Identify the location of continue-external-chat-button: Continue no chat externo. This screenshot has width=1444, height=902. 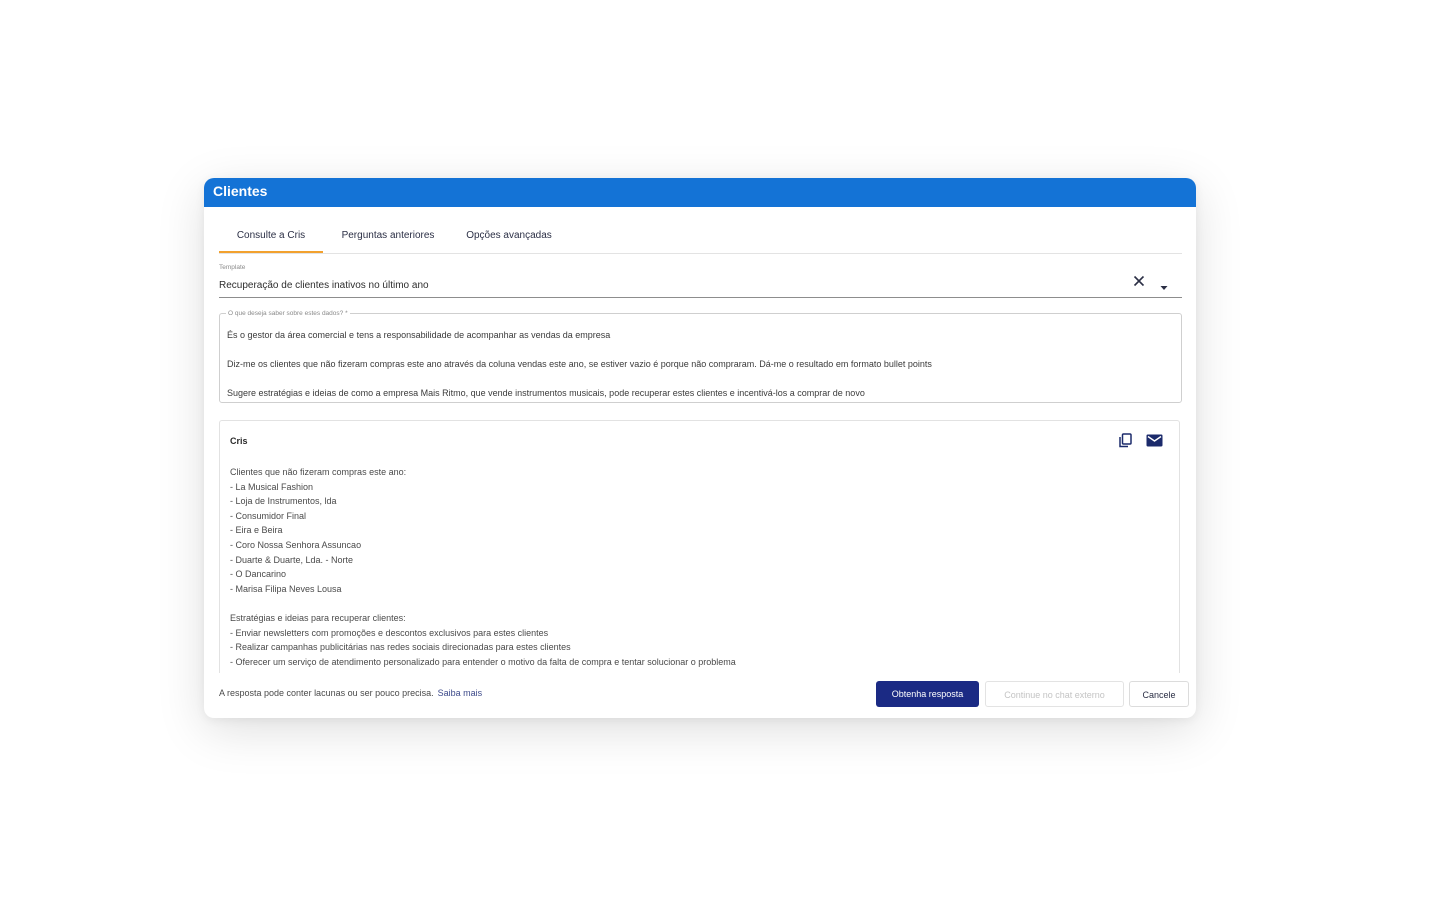
(1054, 694).